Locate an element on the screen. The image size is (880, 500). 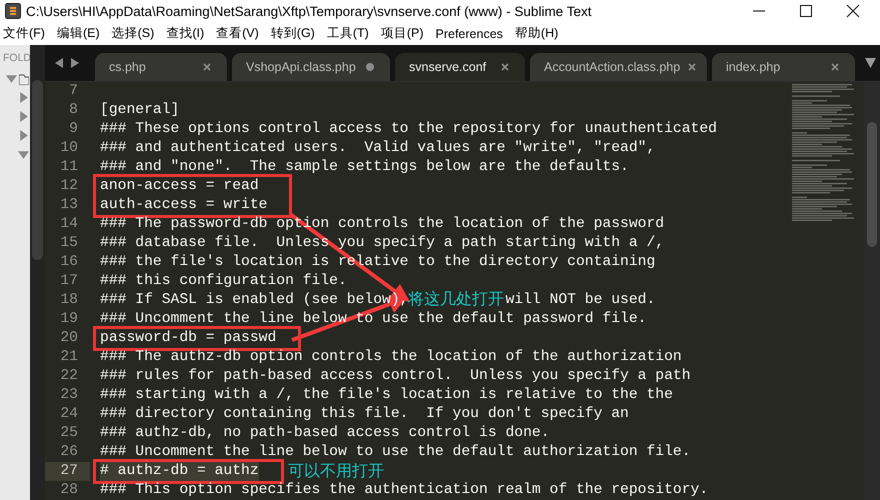
app-icon is located at coordinates (13, 11).